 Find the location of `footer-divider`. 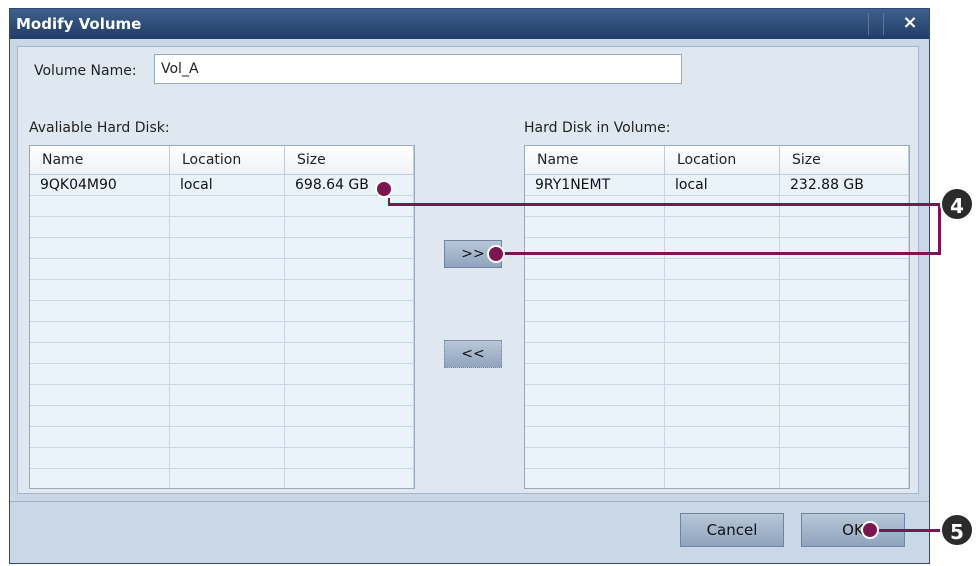

footer-divider is located at coordinates (469, 501).